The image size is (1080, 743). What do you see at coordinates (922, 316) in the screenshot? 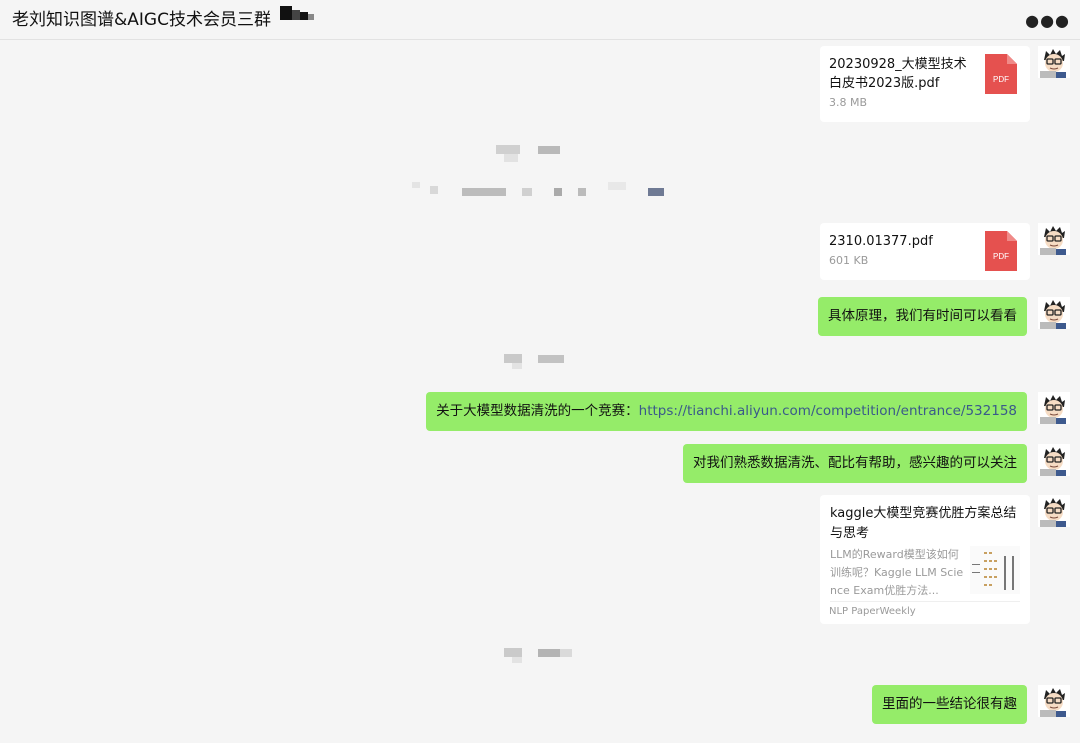
I see `text-message-bubble: 具体原理，我们有时间可以看看` at bounding box center [922, 316].